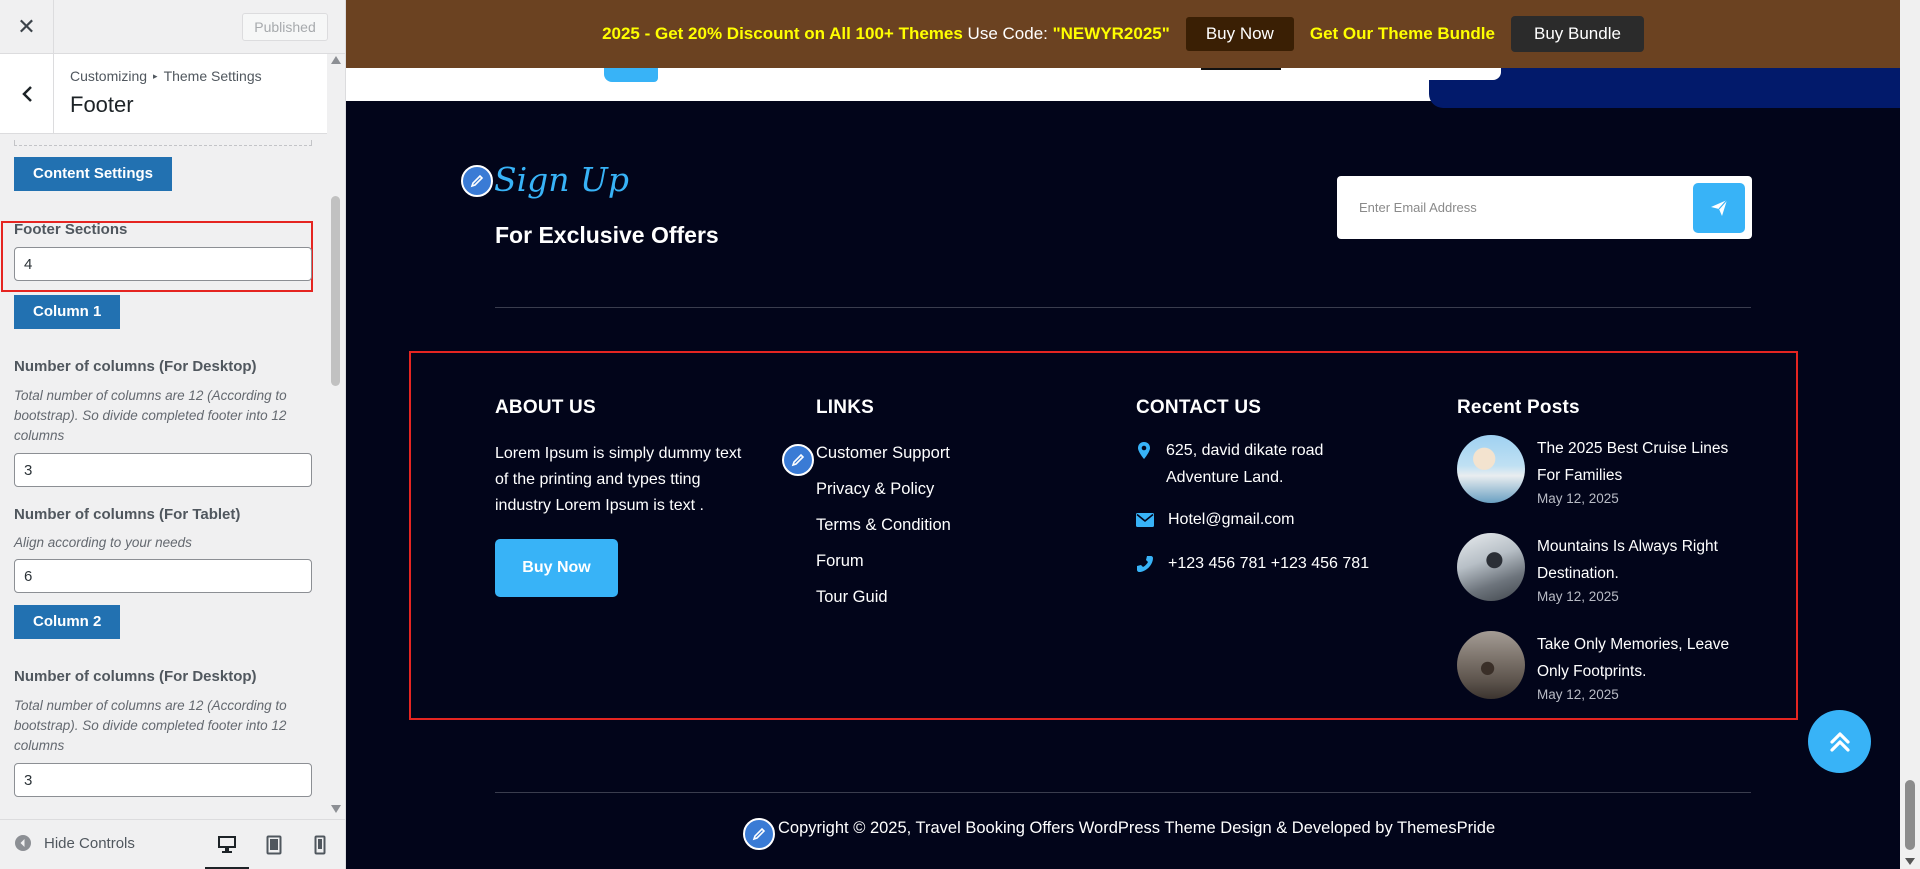 This screenshot has width=1920, height=869. What do you see at coordinates (1123, 88) in the screenshot?
I see `header-bottom-strip` at bounding box center [1123, 88].